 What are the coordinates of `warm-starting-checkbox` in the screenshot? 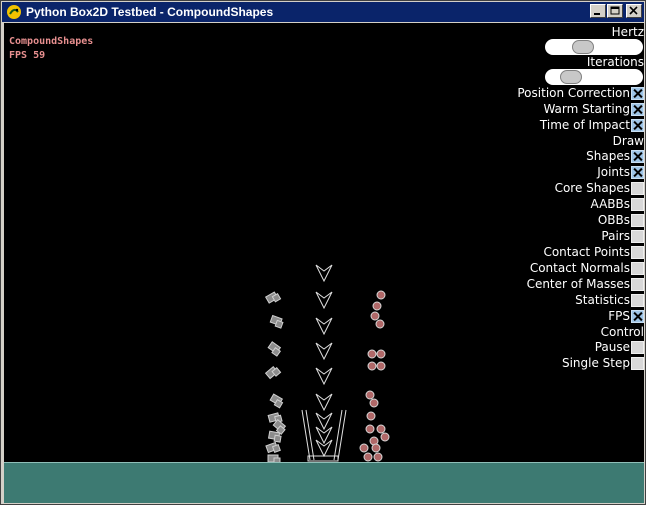 It's located at (637, 109).